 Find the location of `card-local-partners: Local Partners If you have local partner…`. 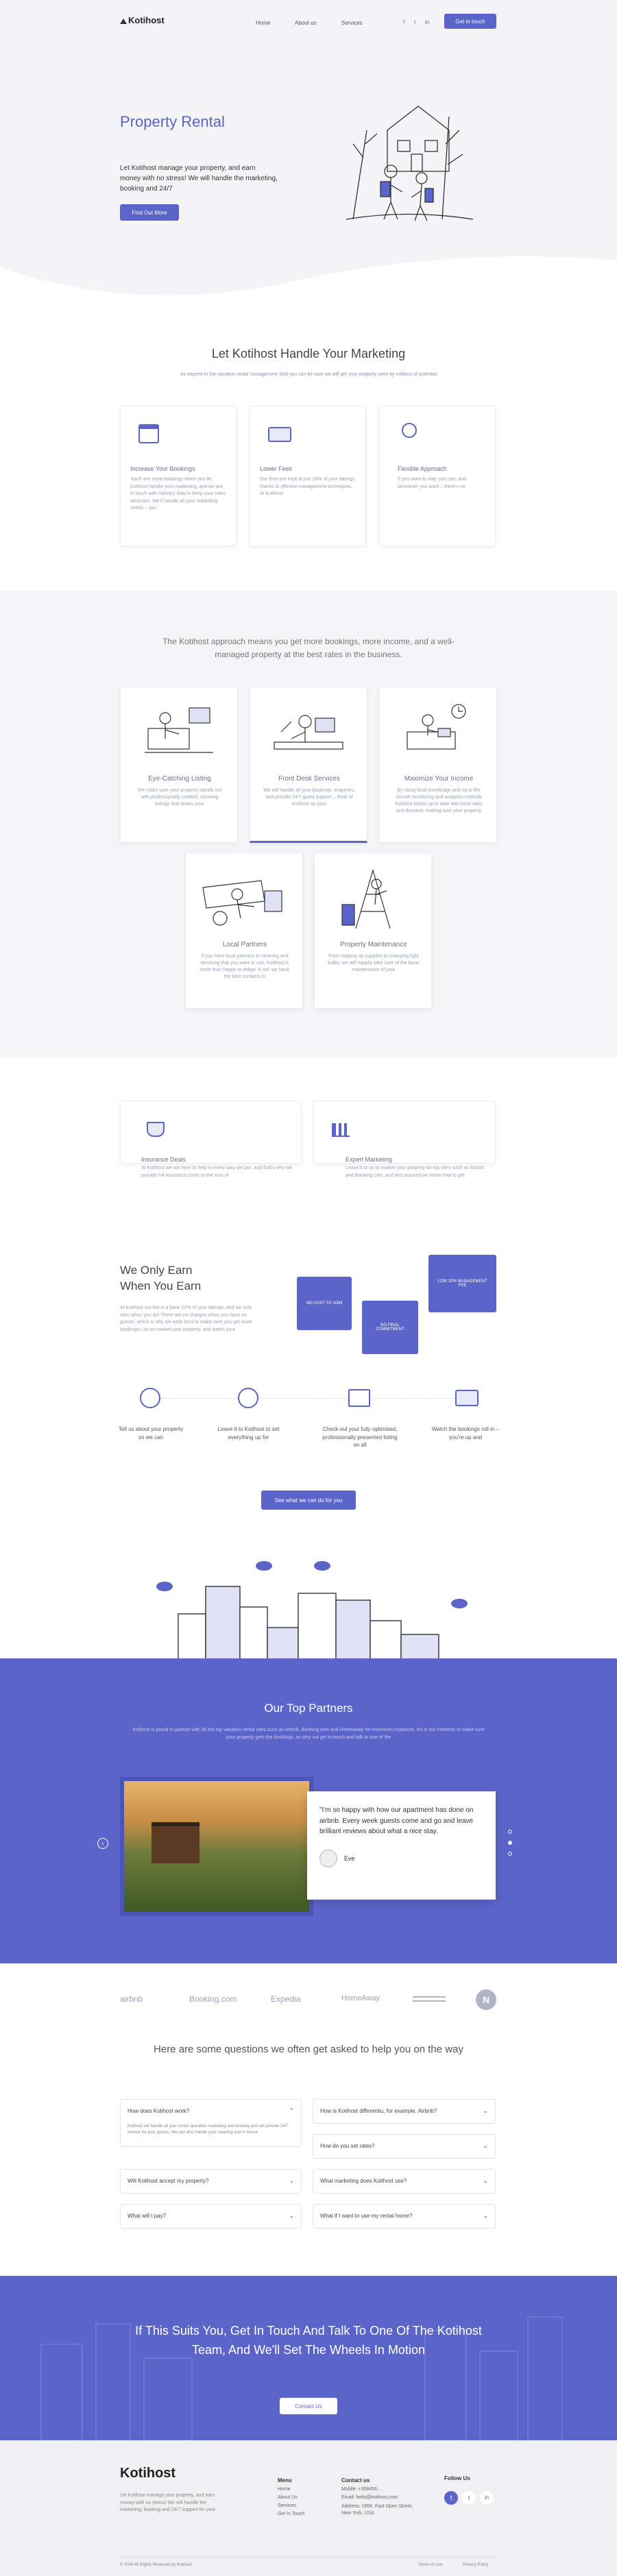

card-local-partners: Local Partners If you have local partner… is located at coordinates (244, 931).